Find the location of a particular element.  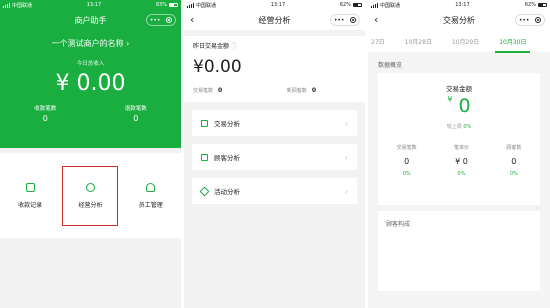

status-bar: 中国联通 13:17 83% is located at coordinates (90, 5).